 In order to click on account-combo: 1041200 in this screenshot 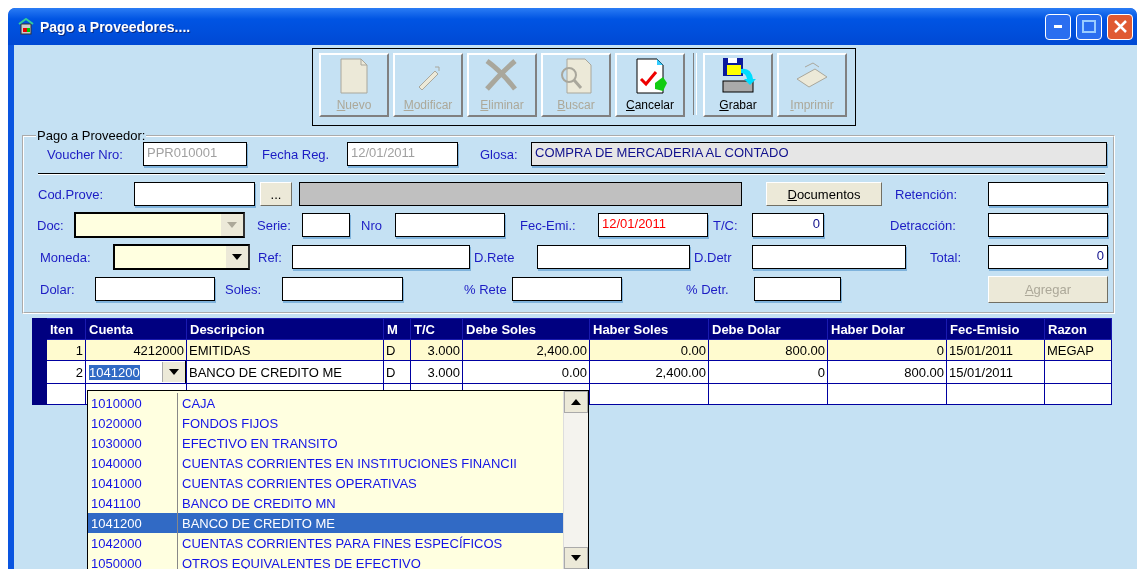, I will do `click(136, 372)`.